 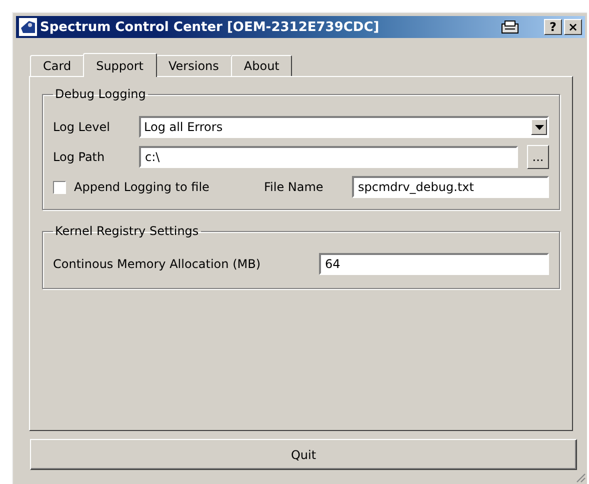 What do you see at coordinates (344, 127) in the screenshot?
I see `log-level-dropdown: Log all Errors` at bounding box center [344, 127].